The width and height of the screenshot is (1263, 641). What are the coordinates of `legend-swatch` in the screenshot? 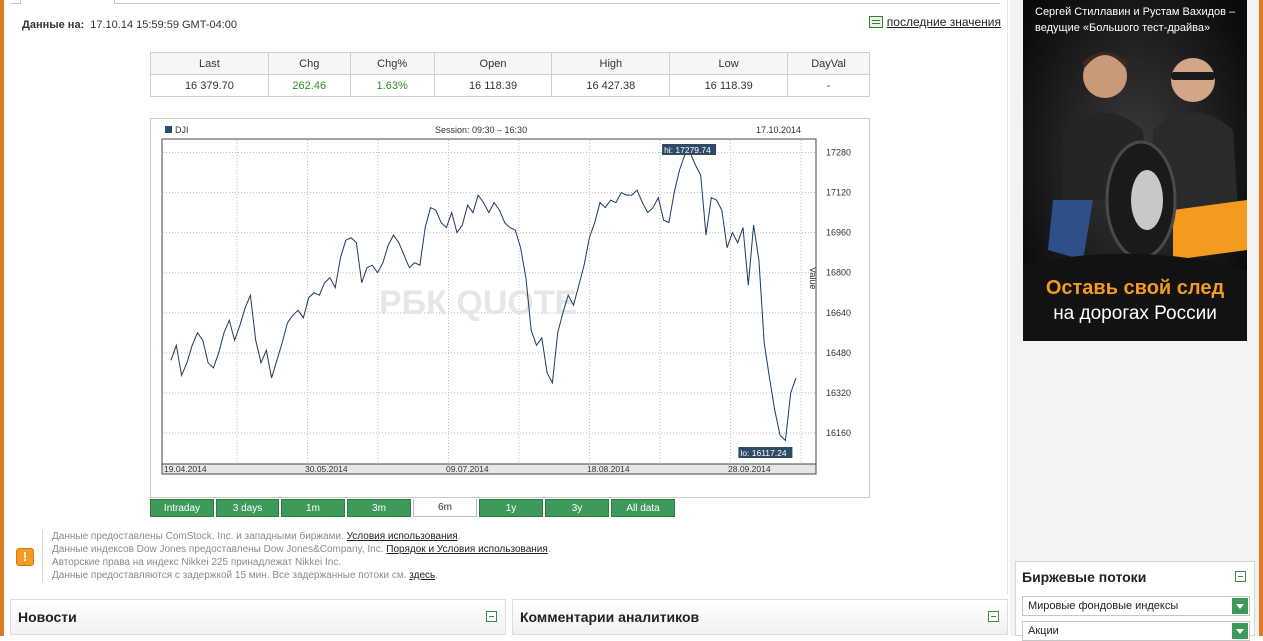 It's located at (168, 129).